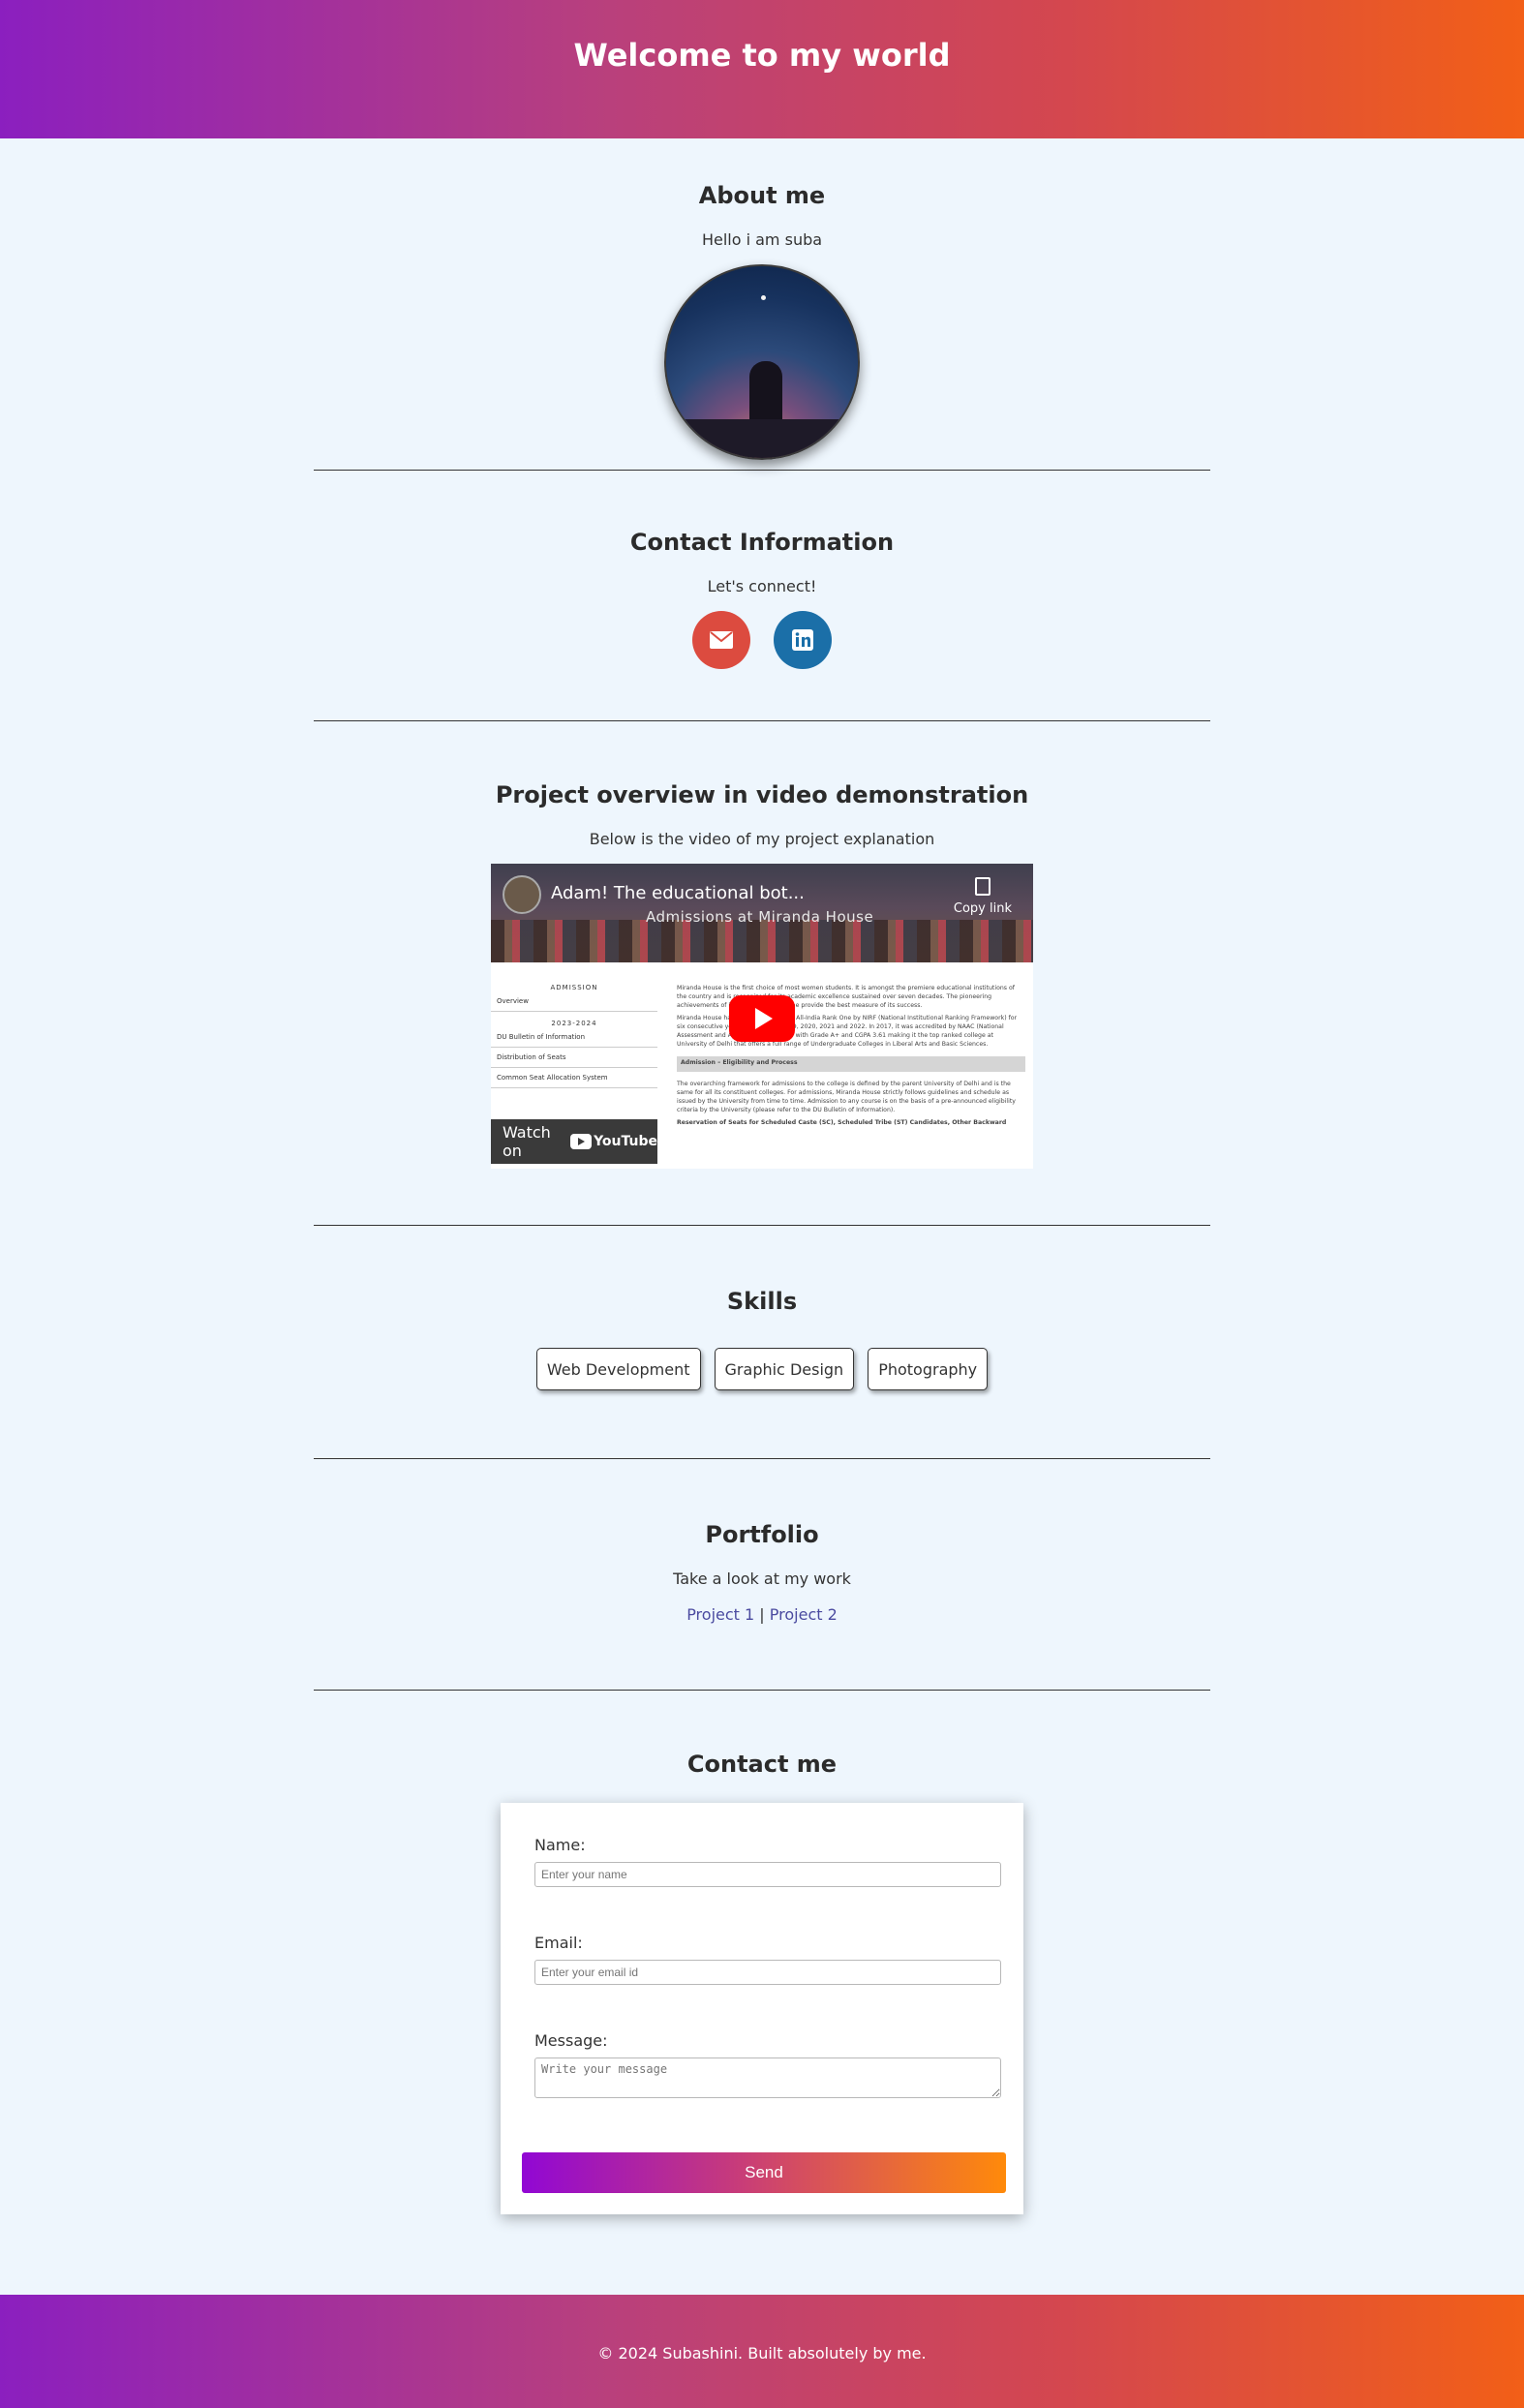  What do you see at coordinates (762, 941) in the screenshot?
I see `thumbnail-crowd` at bounding box center [762, 941].